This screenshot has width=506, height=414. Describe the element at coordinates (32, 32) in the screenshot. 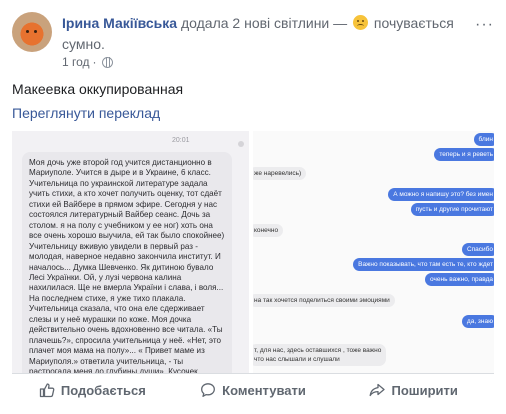

I see `author-avatar` at that location.